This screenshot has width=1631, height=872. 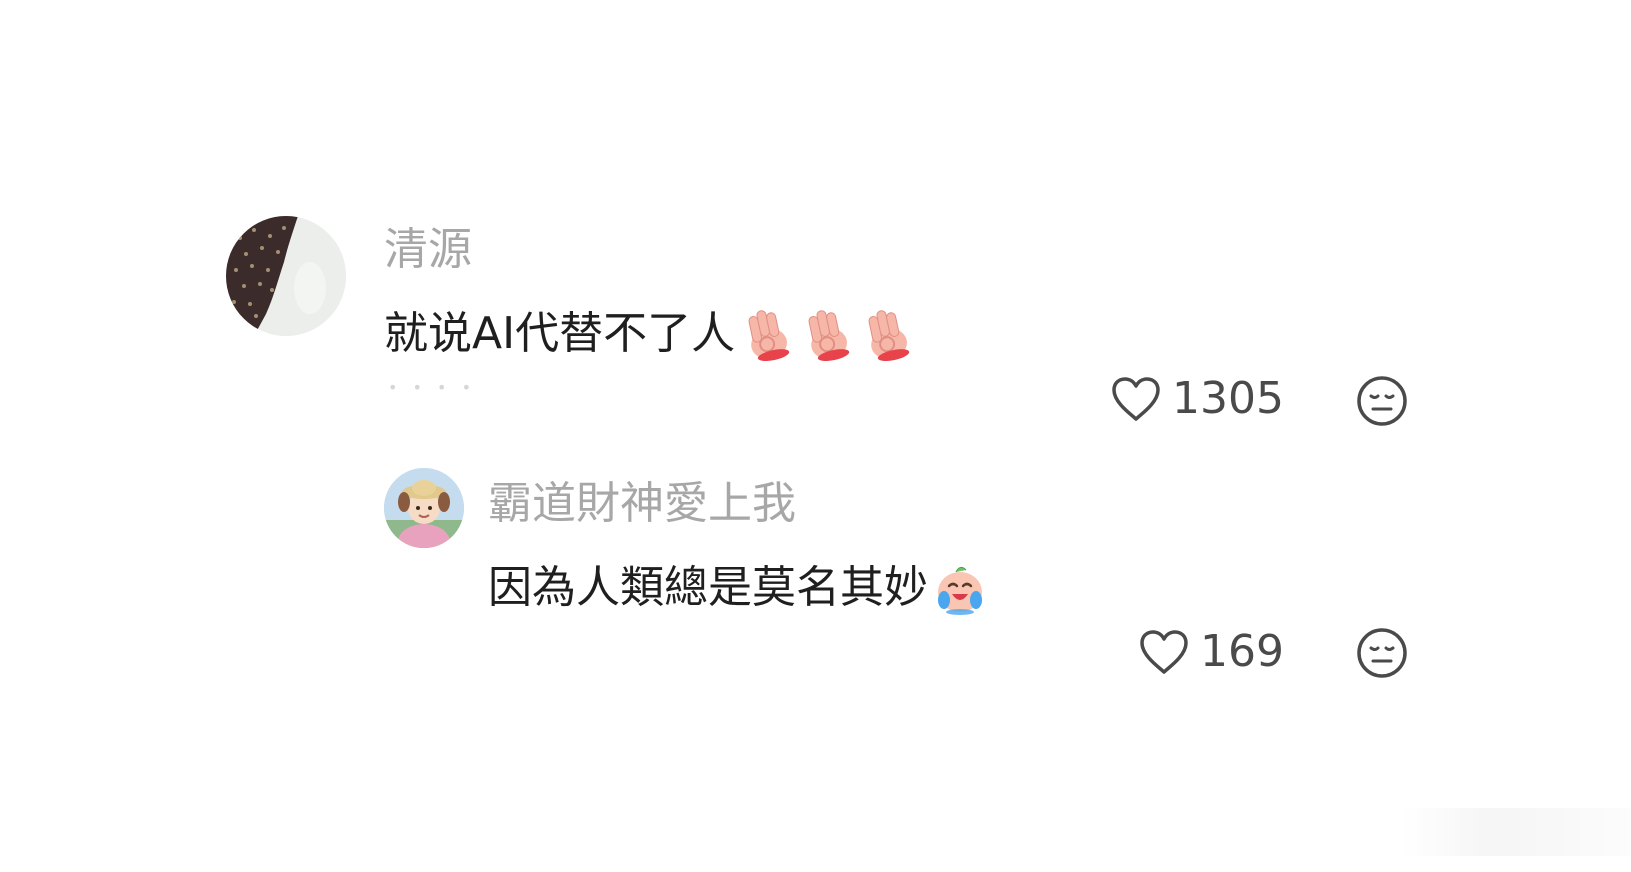 I want to click on like-count: 169, so click(x=1242, y=651).